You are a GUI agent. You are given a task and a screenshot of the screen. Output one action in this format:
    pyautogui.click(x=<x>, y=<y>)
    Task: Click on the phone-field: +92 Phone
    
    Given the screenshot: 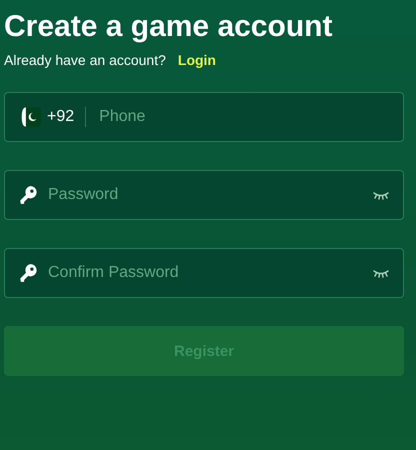 What is the action you would take?
    pyautogui.click(x=204, y=117)
    